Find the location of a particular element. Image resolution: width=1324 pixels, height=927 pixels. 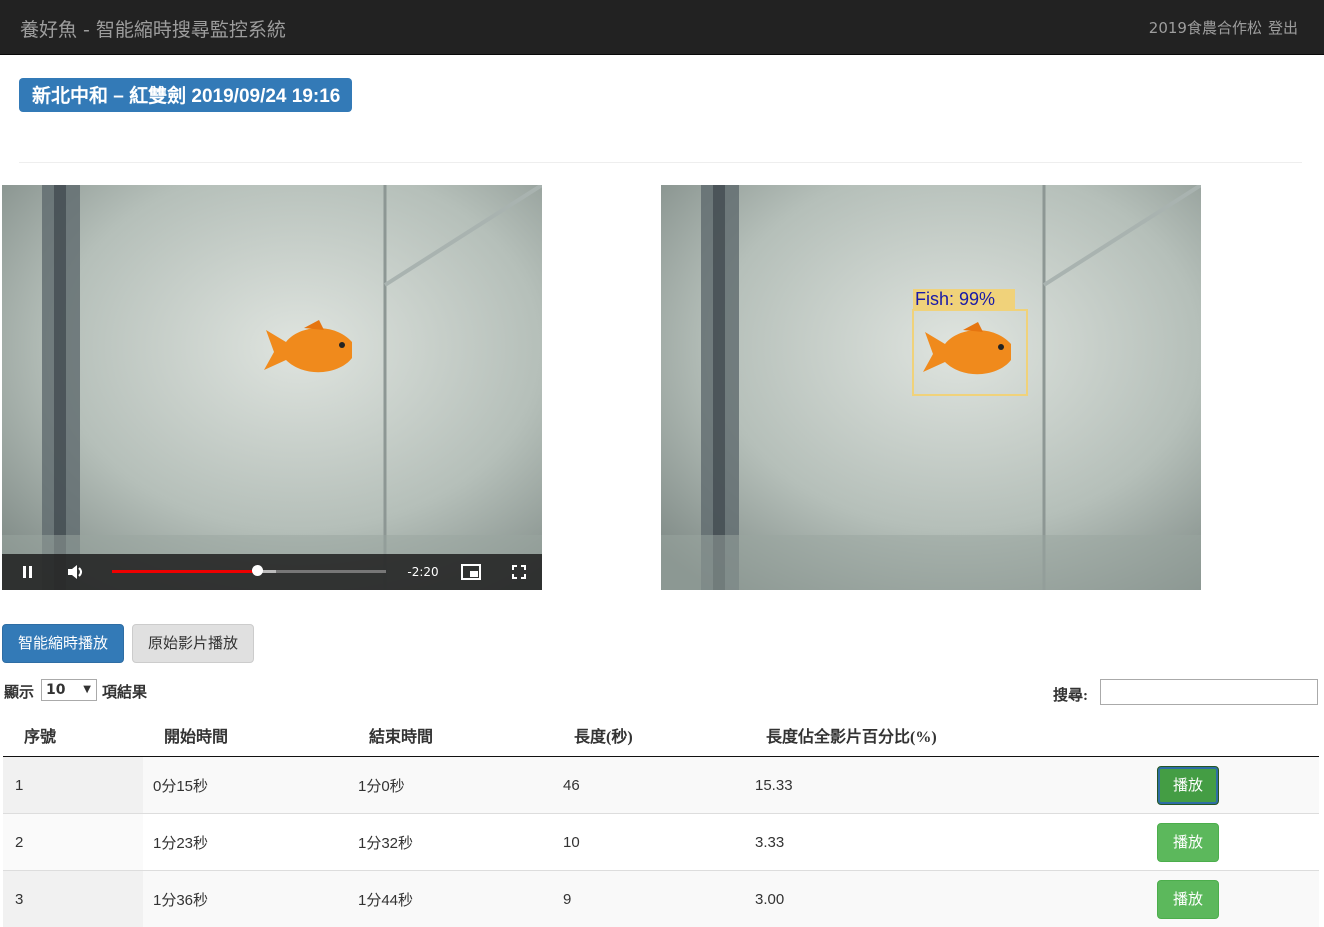

column-header-length: 長度(秒) is located at coordinates (649, 735).